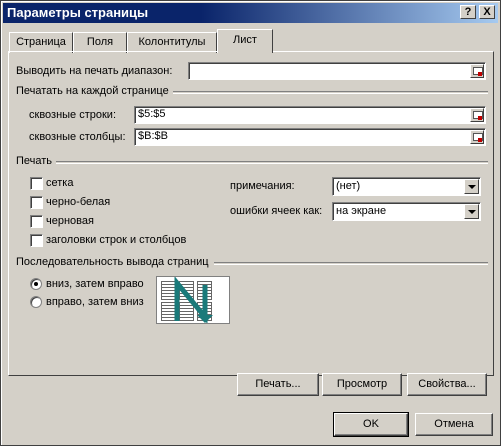 This screenshot has width=501, height=446. Describe the element at coordinates (34, 161) in the screenshot. I see `print-group-label: Печать` at that location.